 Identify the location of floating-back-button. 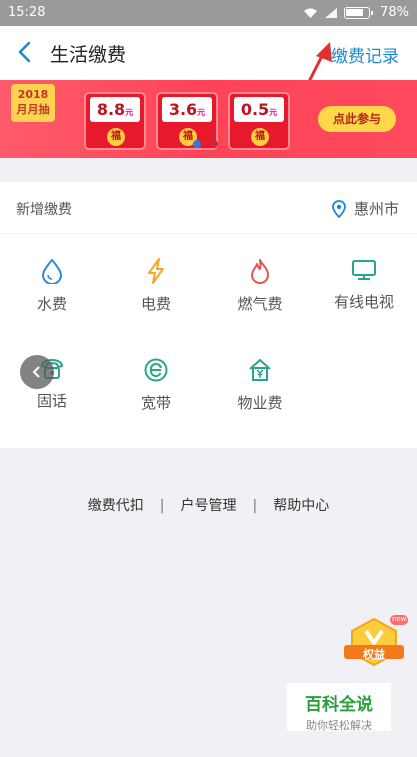
(37, 372).